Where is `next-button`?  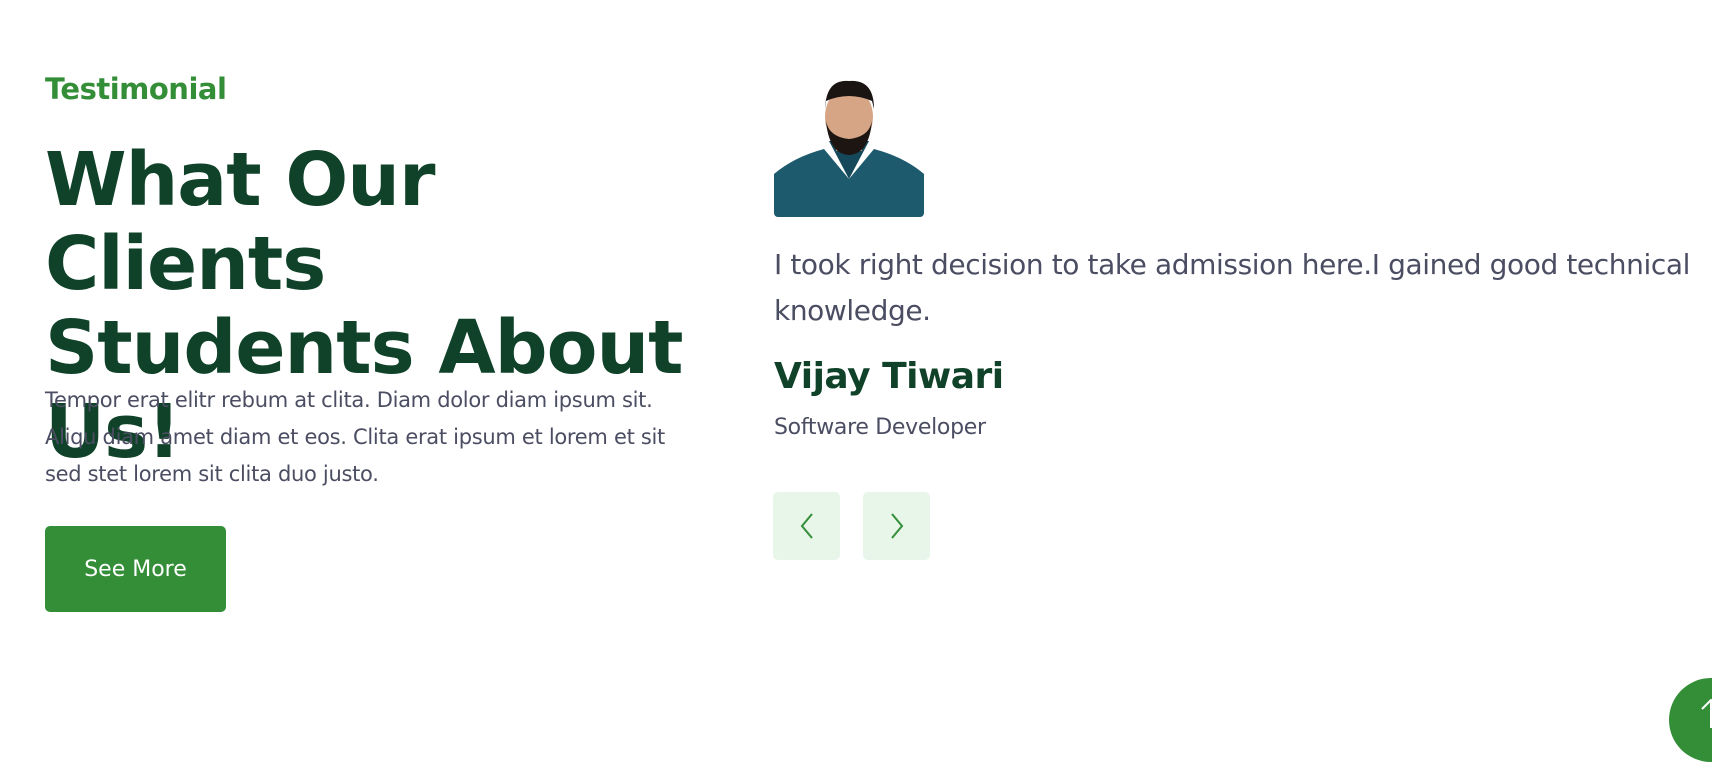 next-button is located at coordinates (896, 526).